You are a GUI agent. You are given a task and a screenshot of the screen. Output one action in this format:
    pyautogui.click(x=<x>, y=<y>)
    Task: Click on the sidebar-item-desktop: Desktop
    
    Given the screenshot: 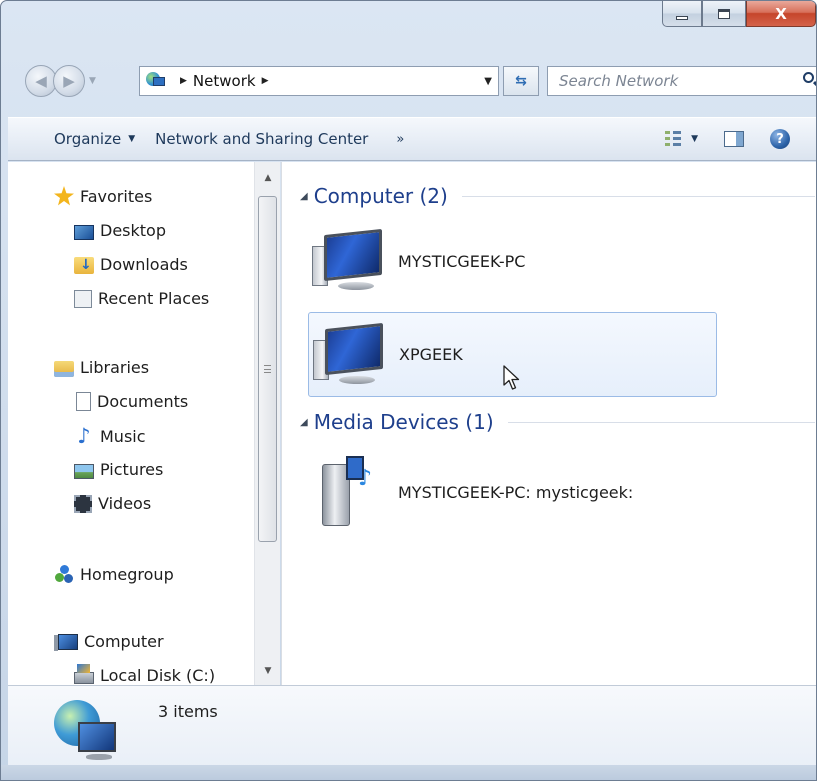 What is the action you would take?
    pyautogui.click(x=120, y=230)
    